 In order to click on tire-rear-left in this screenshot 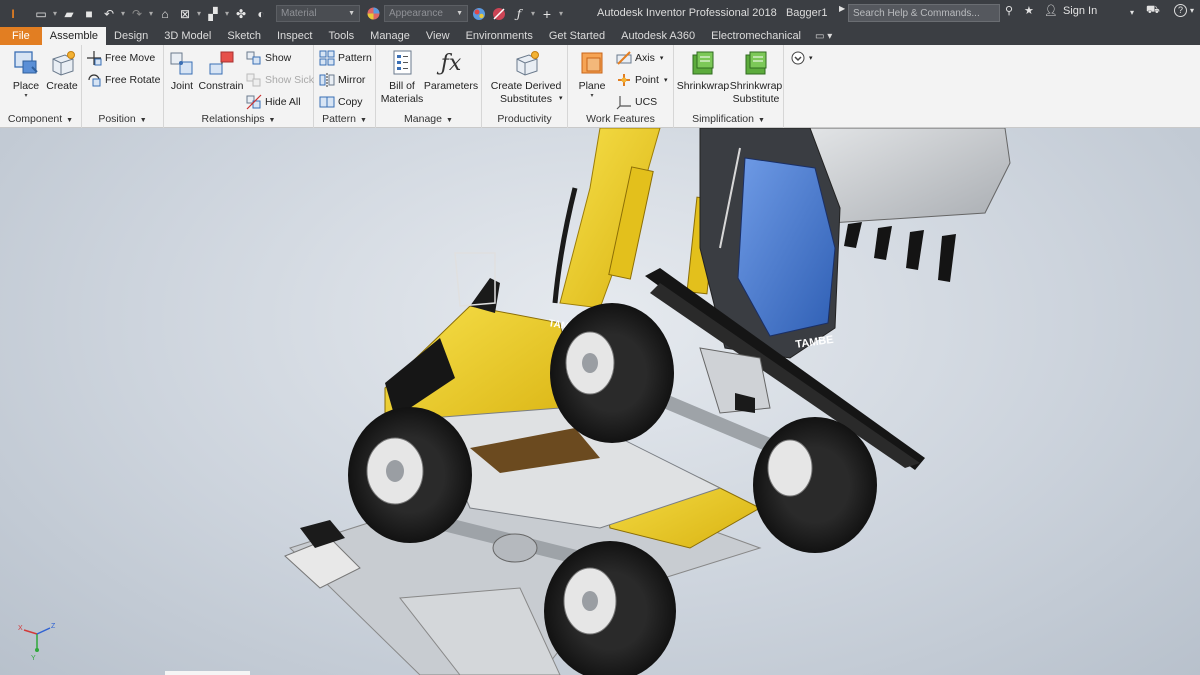, I will do `click(612, 373)`.